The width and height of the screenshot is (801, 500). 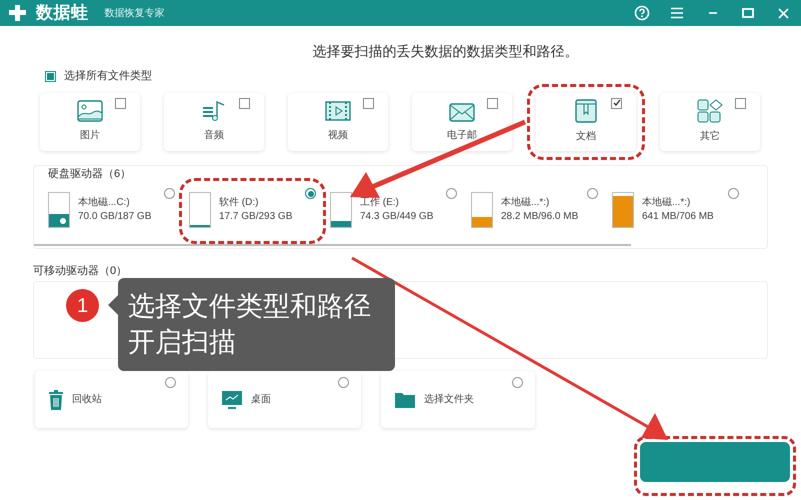 I want to click on scrollbar, so click(x=332, y=245).